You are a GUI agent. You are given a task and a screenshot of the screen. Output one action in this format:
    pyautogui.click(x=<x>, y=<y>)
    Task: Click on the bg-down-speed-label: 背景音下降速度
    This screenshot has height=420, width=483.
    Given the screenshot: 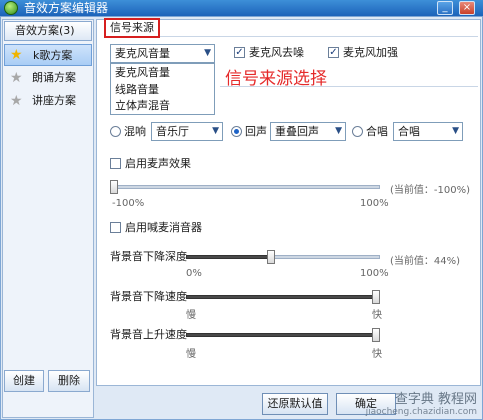 What is the action you would take?
    pyautogui.click(x=148, y=296)
    